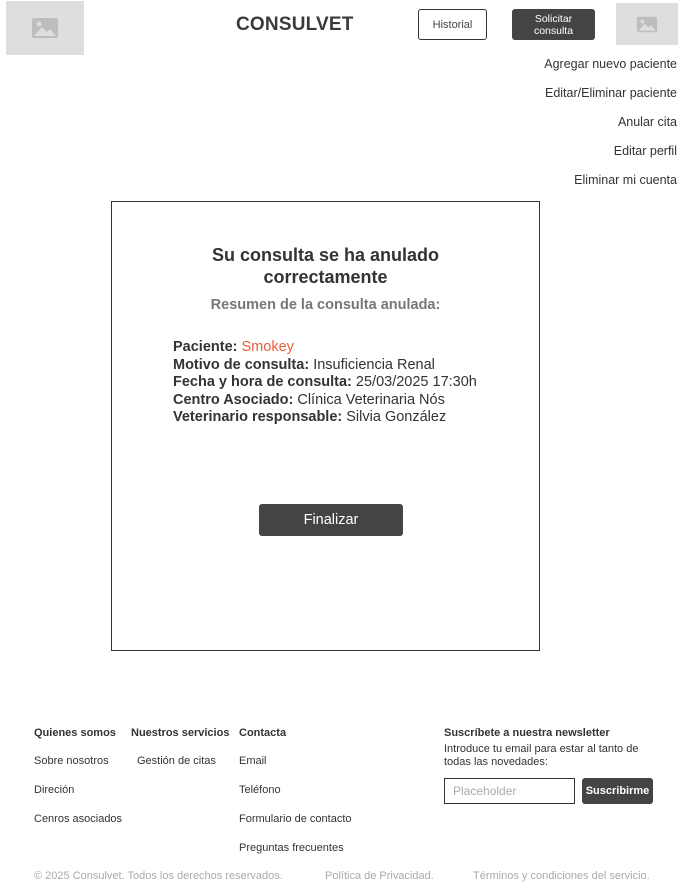  Describe the element at coordinates (509, 791) in the screenshot. I see `newsletter-email-input` at that location.